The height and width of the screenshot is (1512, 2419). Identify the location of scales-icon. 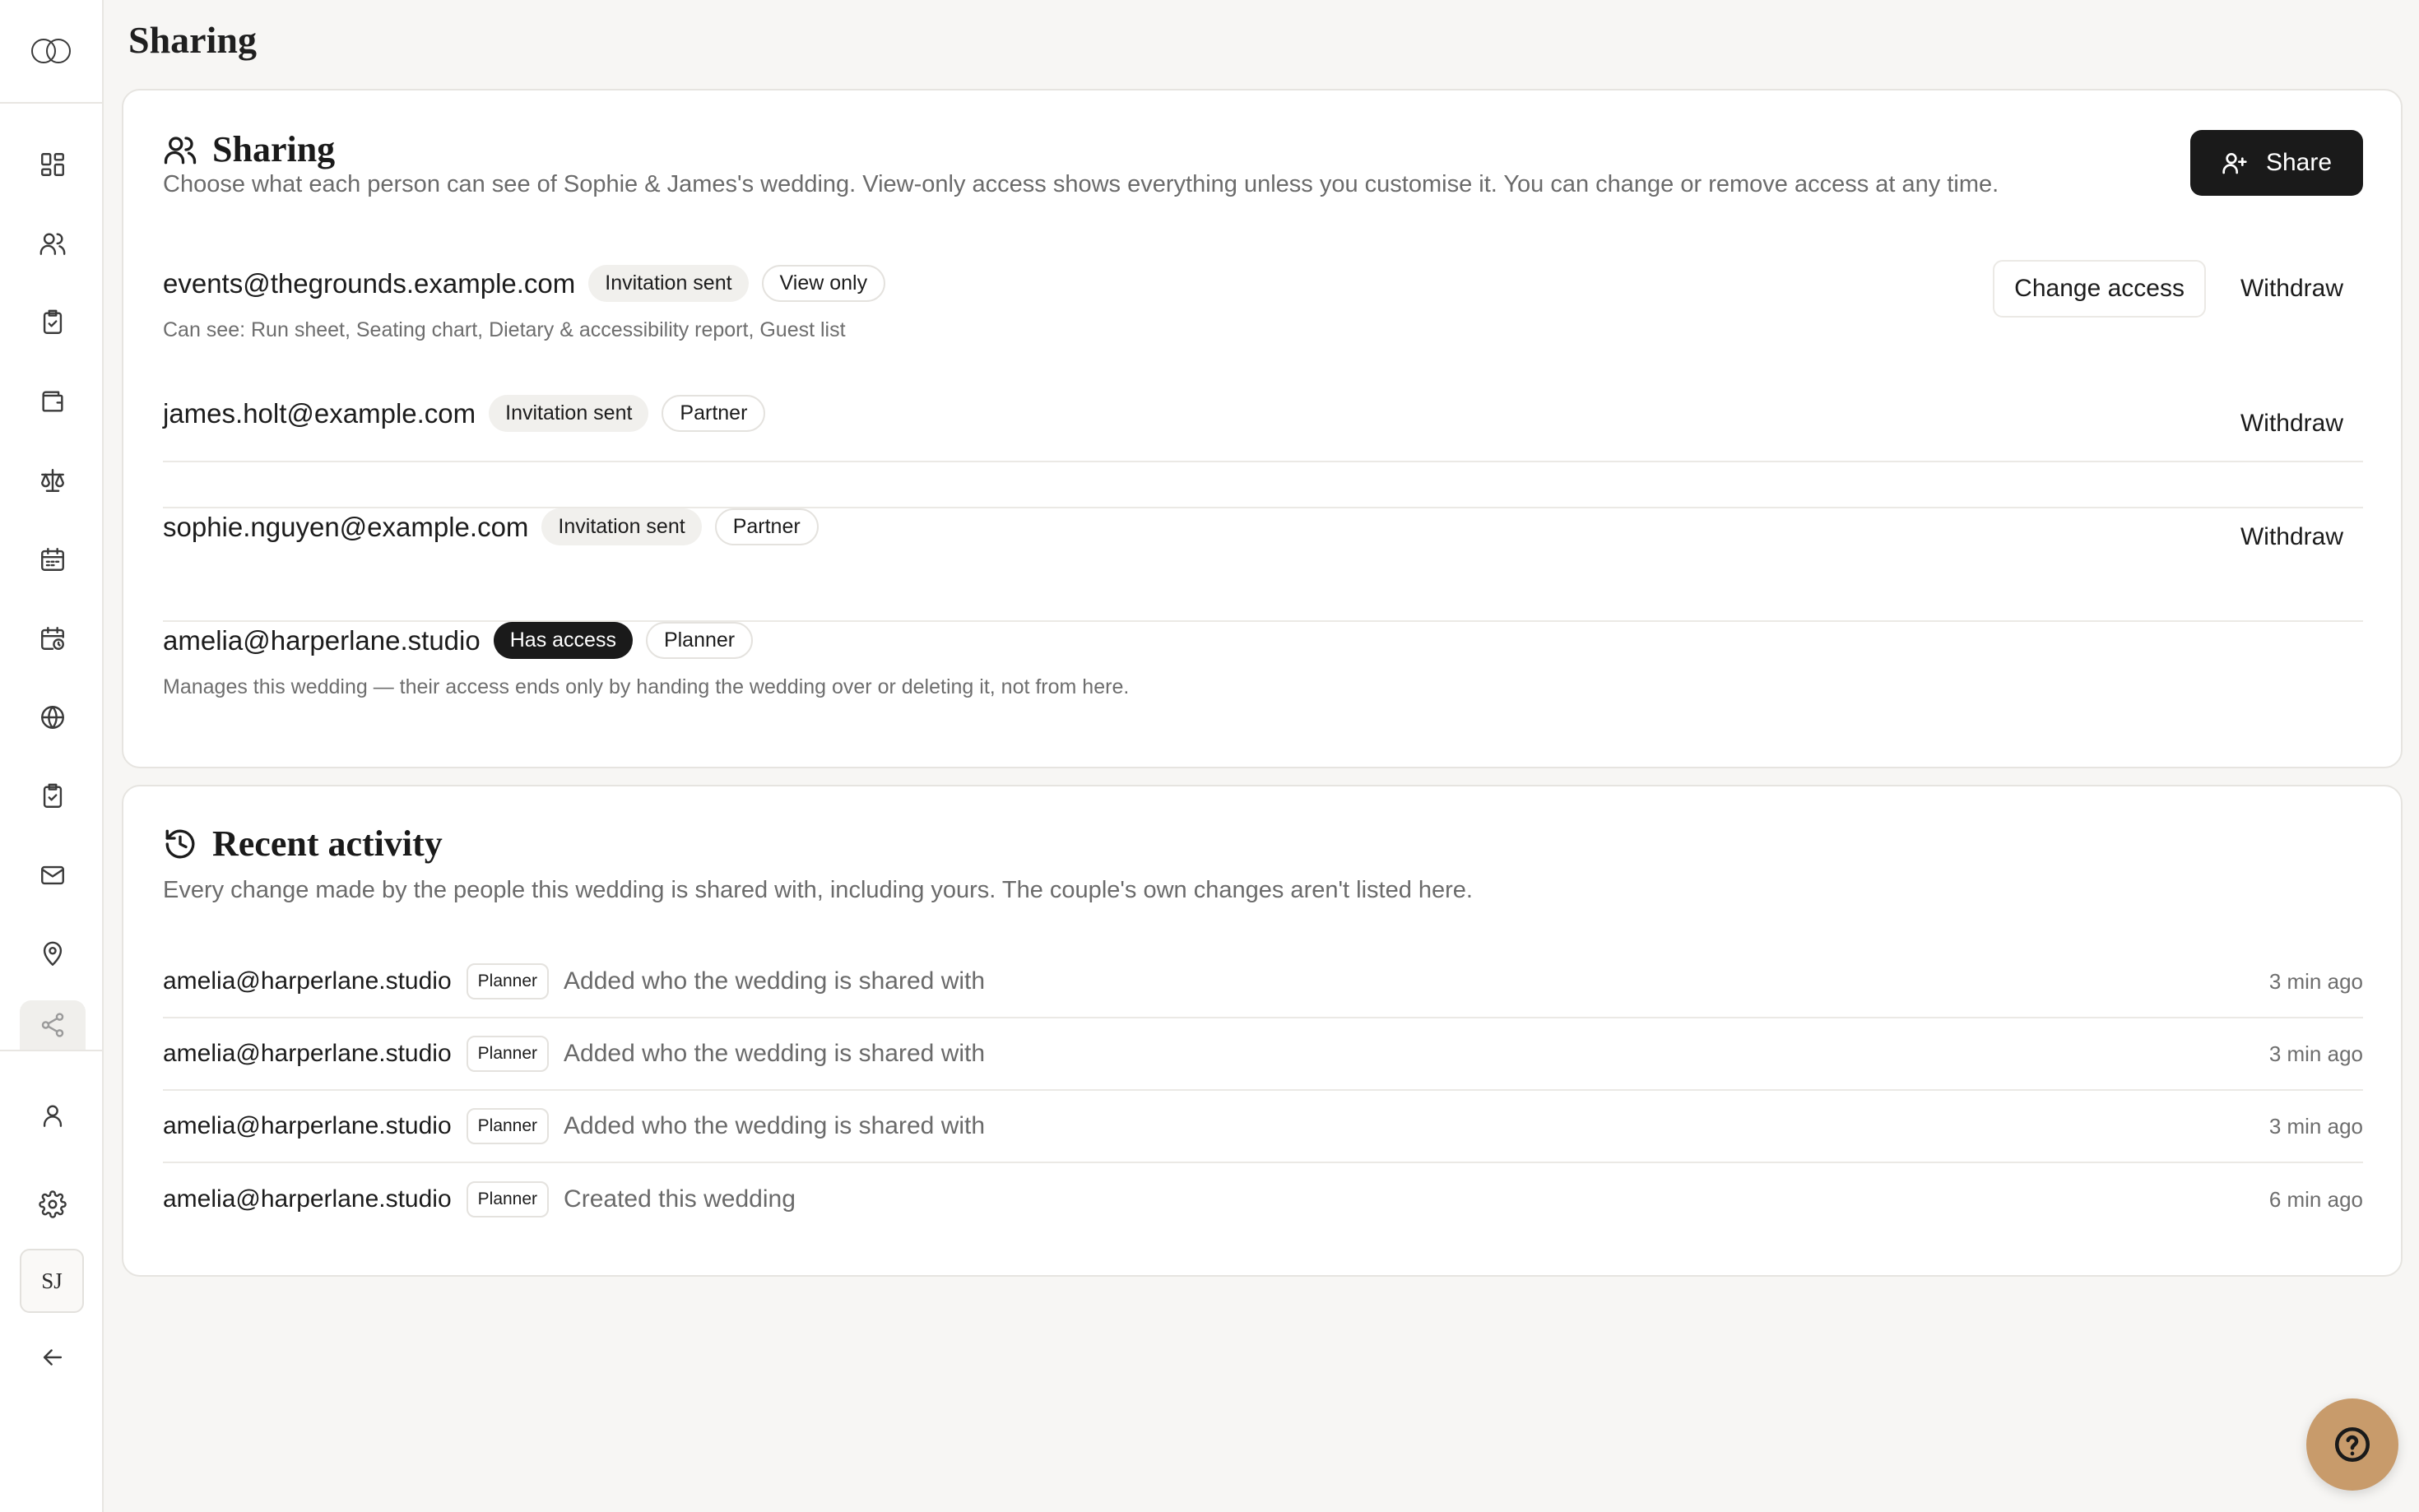
(52, 480).